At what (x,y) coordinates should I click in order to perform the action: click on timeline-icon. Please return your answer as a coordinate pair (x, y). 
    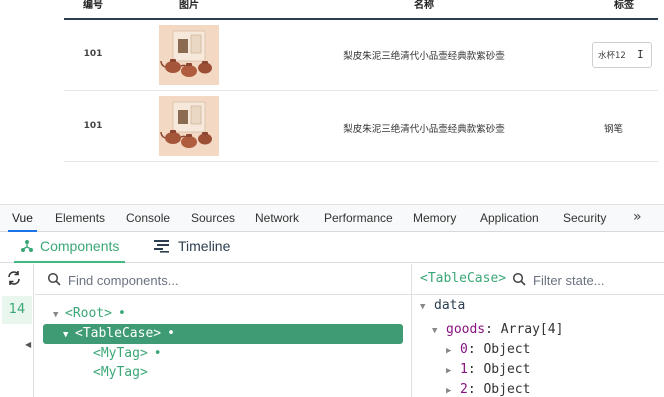
    Looking at the image, I should click on (161, 246).